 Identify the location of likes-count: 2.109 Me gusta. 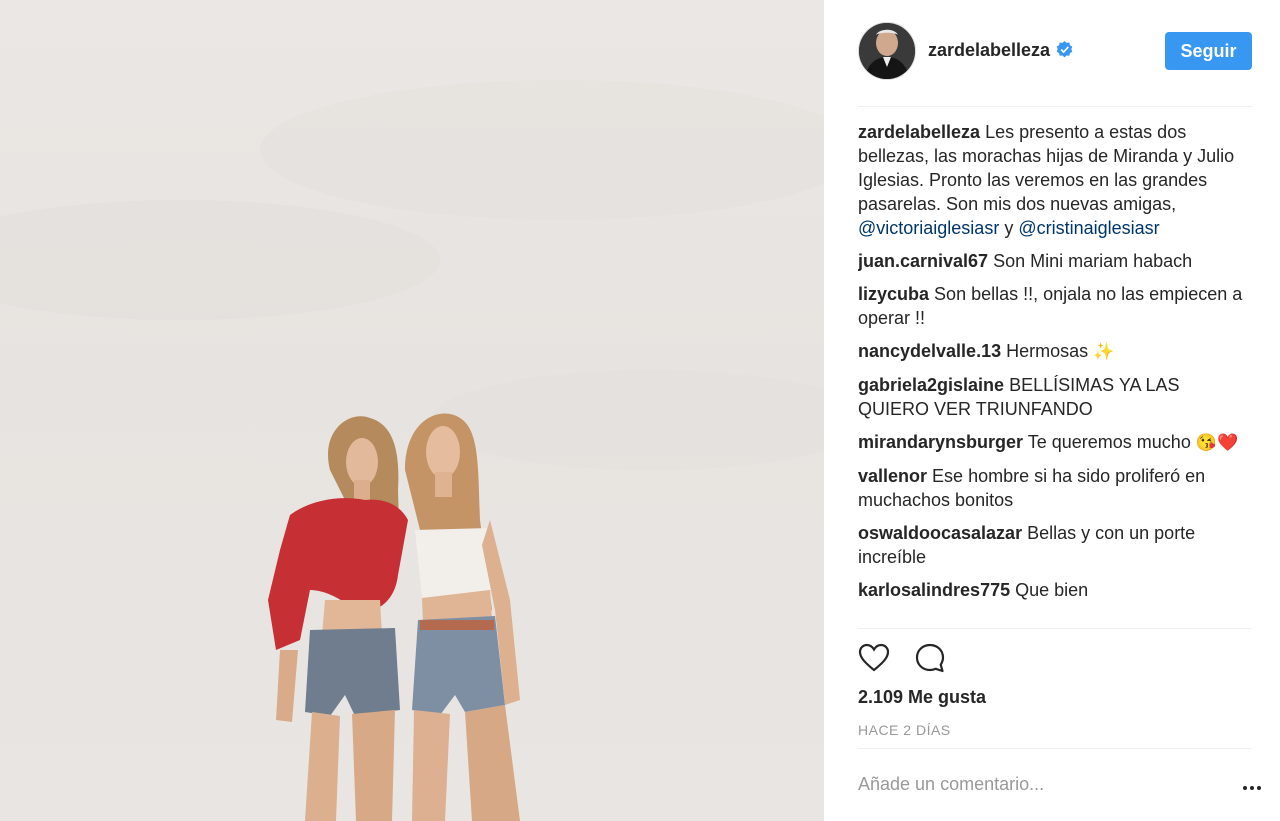
(922, 697).